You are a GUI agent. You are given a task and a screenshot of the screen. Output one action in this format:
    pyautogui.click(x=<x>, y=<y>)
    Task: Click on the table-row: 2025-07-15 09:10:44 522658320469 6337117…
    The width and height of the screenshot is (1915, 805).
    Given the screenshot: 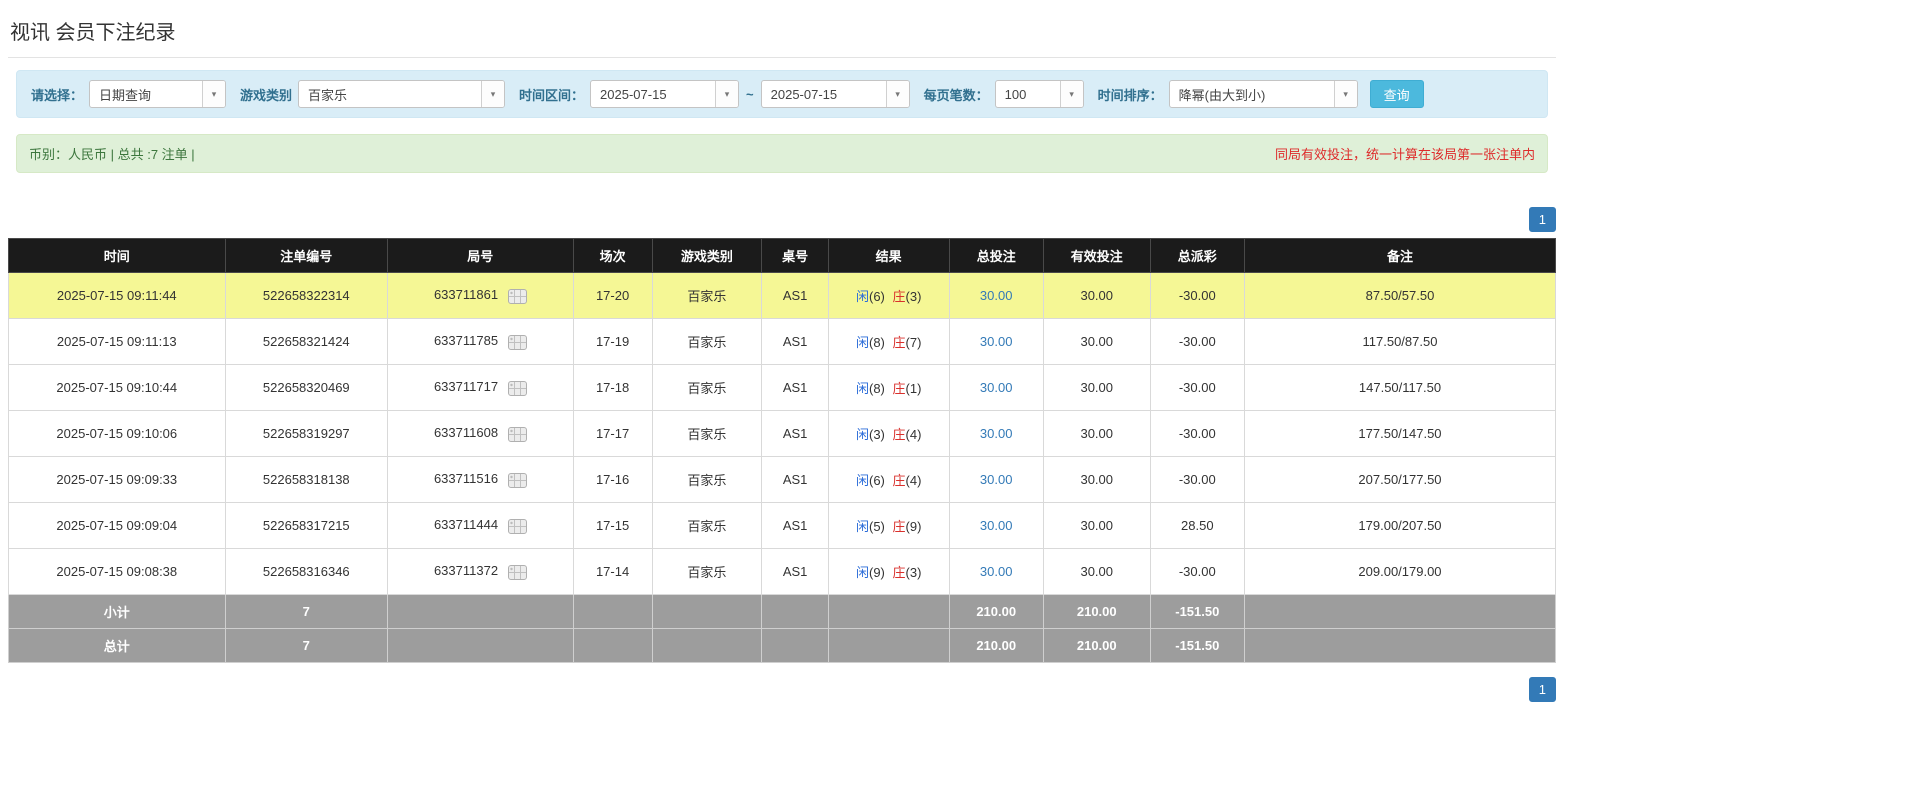 What is the action you would take?
    pyautogui.click(x=782, y=387)
    